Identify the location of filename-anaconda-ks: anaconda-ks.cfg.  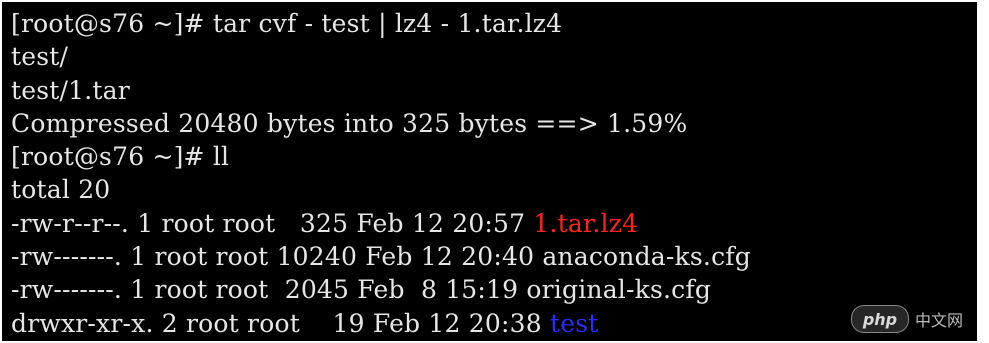
(646, 257).